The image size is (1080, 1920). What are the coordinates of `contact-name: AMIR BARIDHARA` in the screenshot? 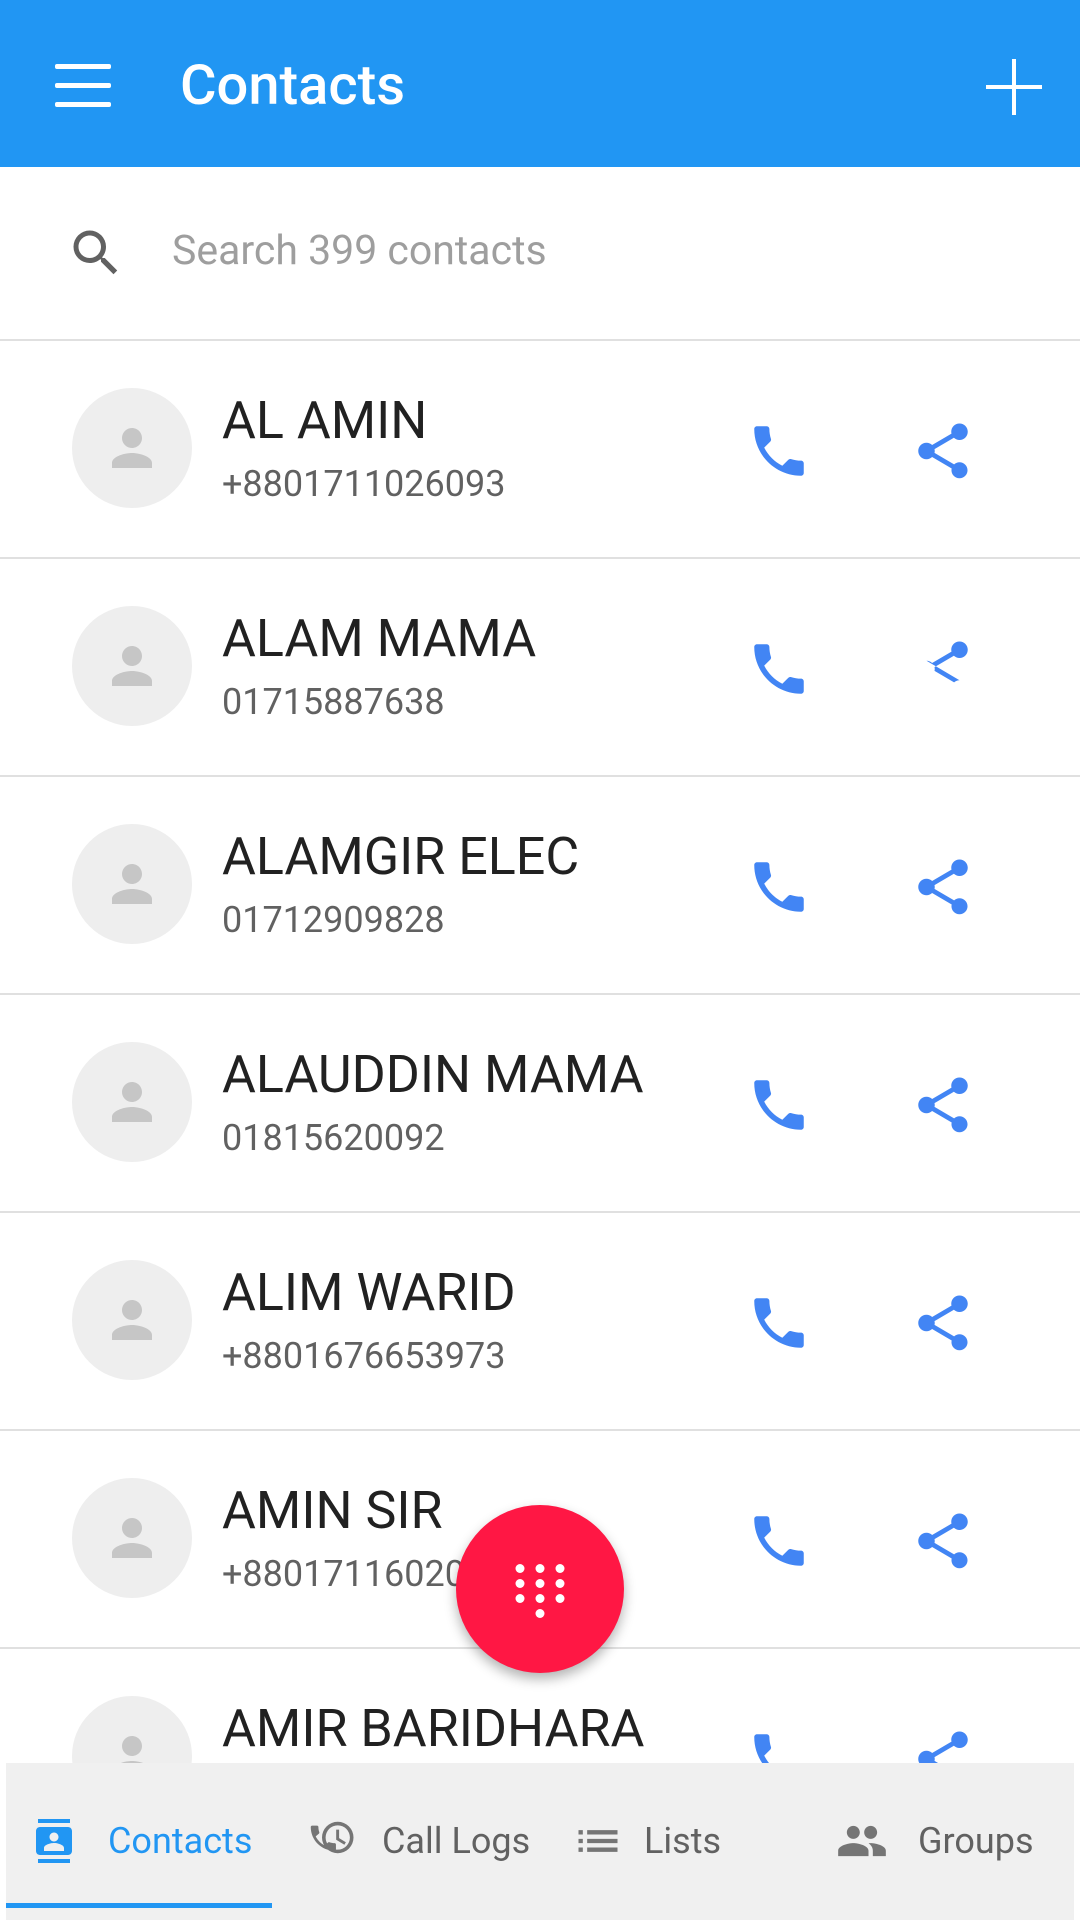 It's located at (433, 1728).